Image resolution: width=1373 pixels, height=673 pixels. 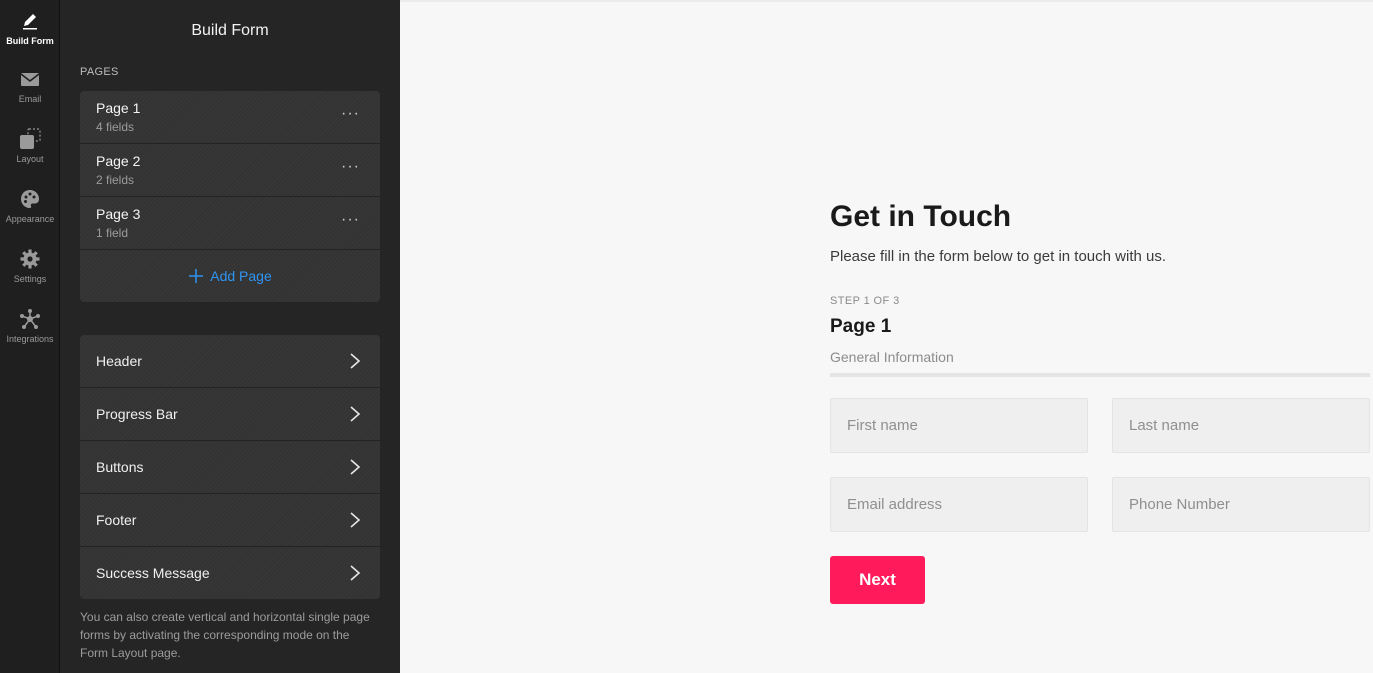 I want to click on email-input, so click(x=959, y=504).